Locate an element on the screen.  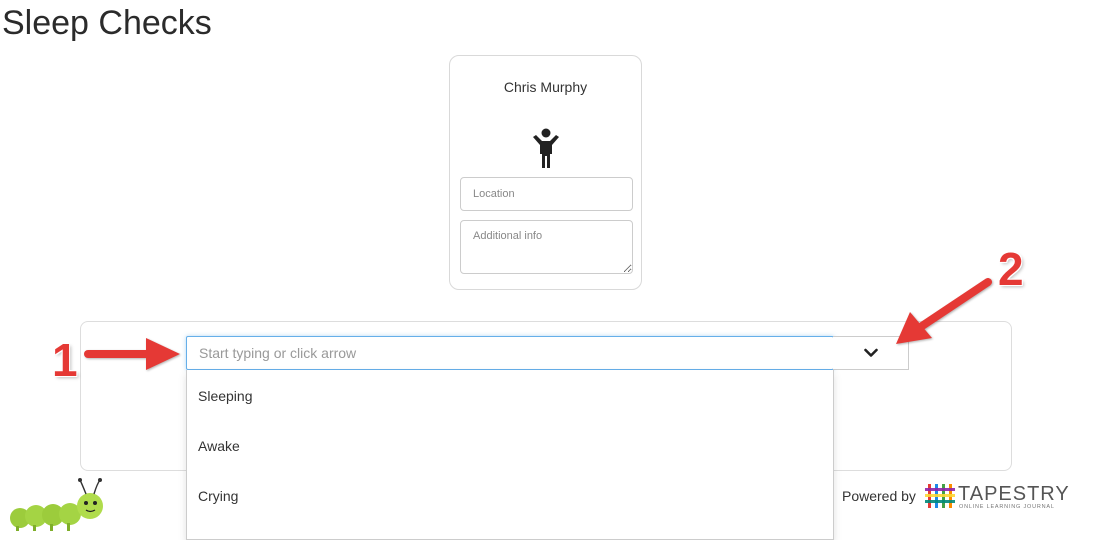
status-option-crying: Crying is located at coordinates (510, 495).